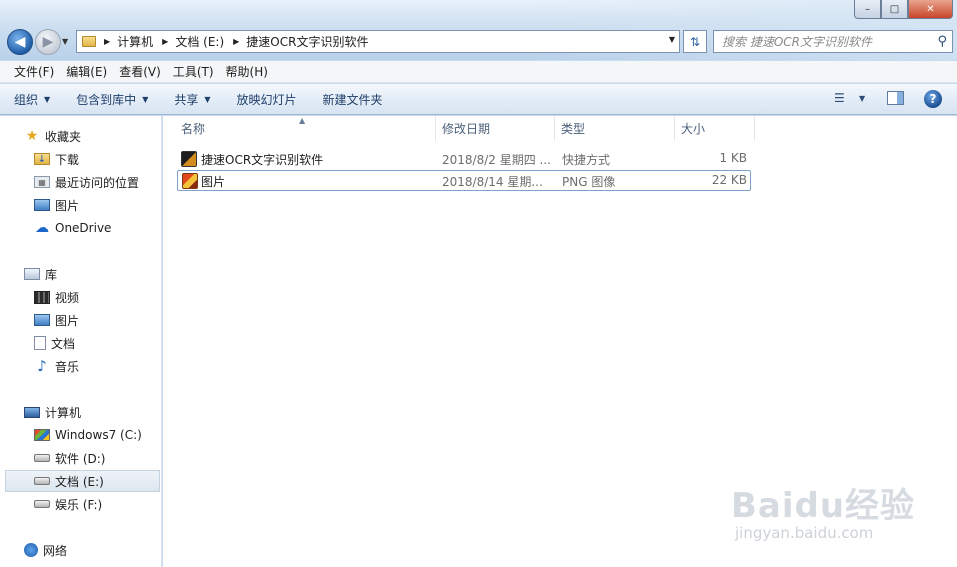  What do you see at coordinates (895, 98) in the screenshot?
I see `preview-pane-icon` at bounding box center [895, 98].